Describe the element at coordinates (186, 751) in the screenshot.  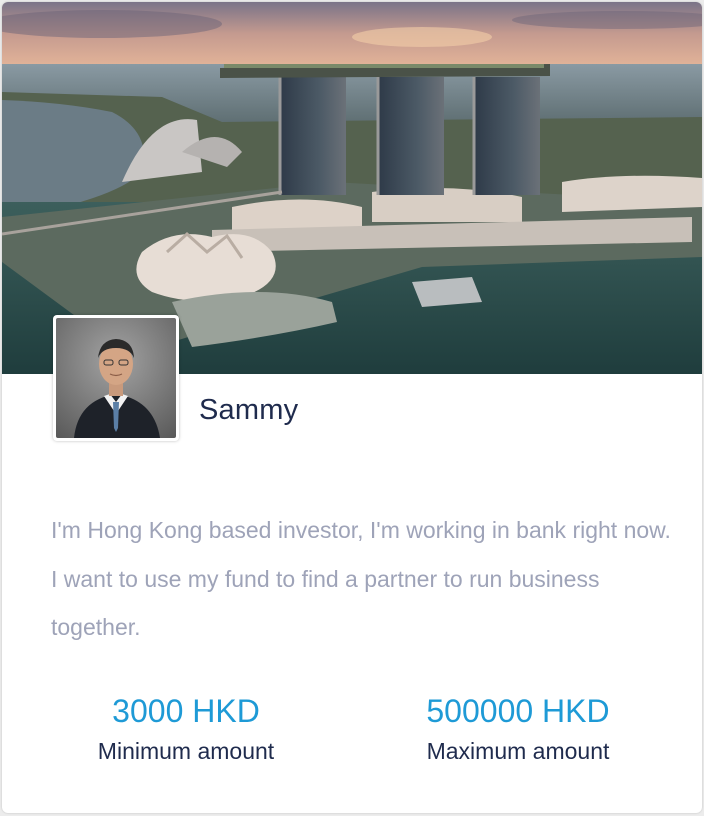
I see `minimum-amount-label: Minimum amount` at that location.